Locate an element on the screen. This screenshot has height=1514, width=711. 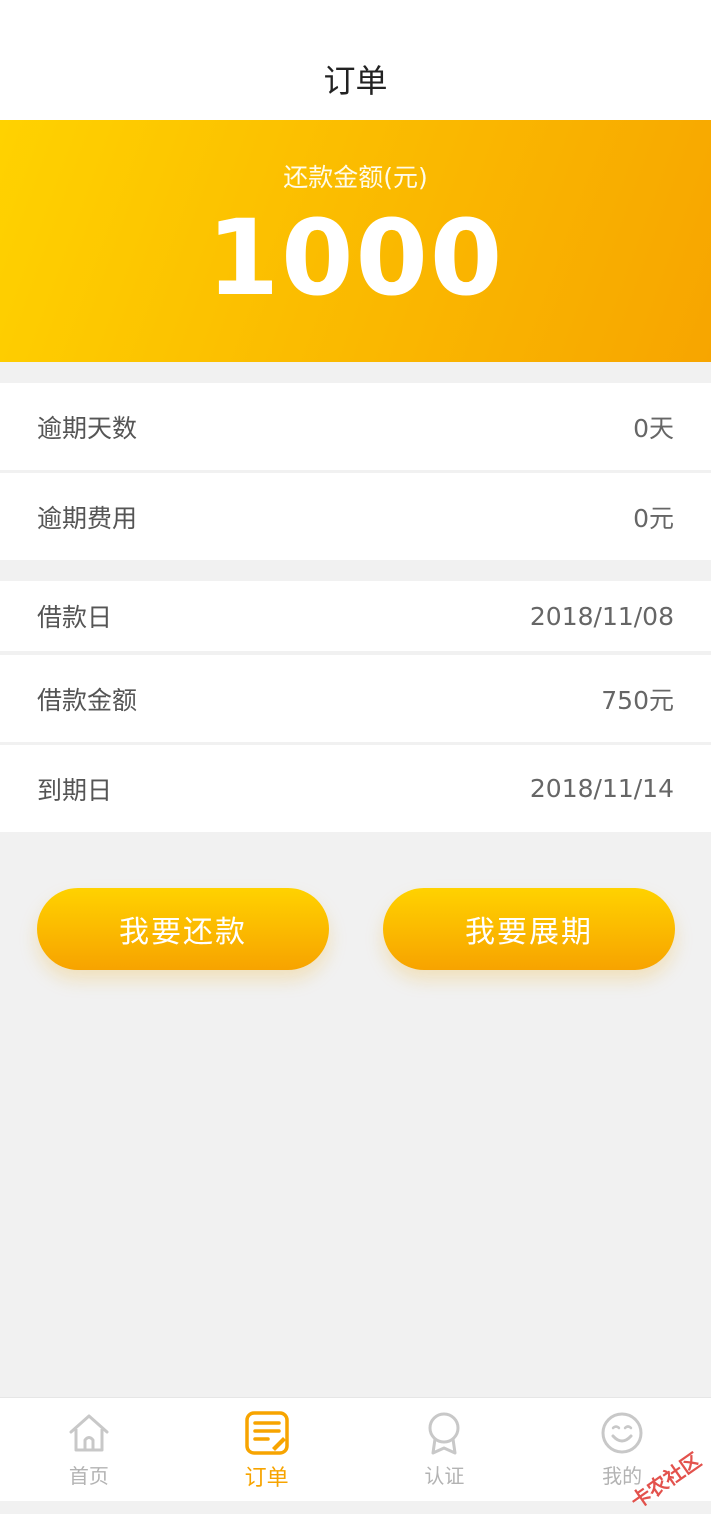
loan-date-row: 借款日 2018/11/08 is located at coordinates (355, 616).